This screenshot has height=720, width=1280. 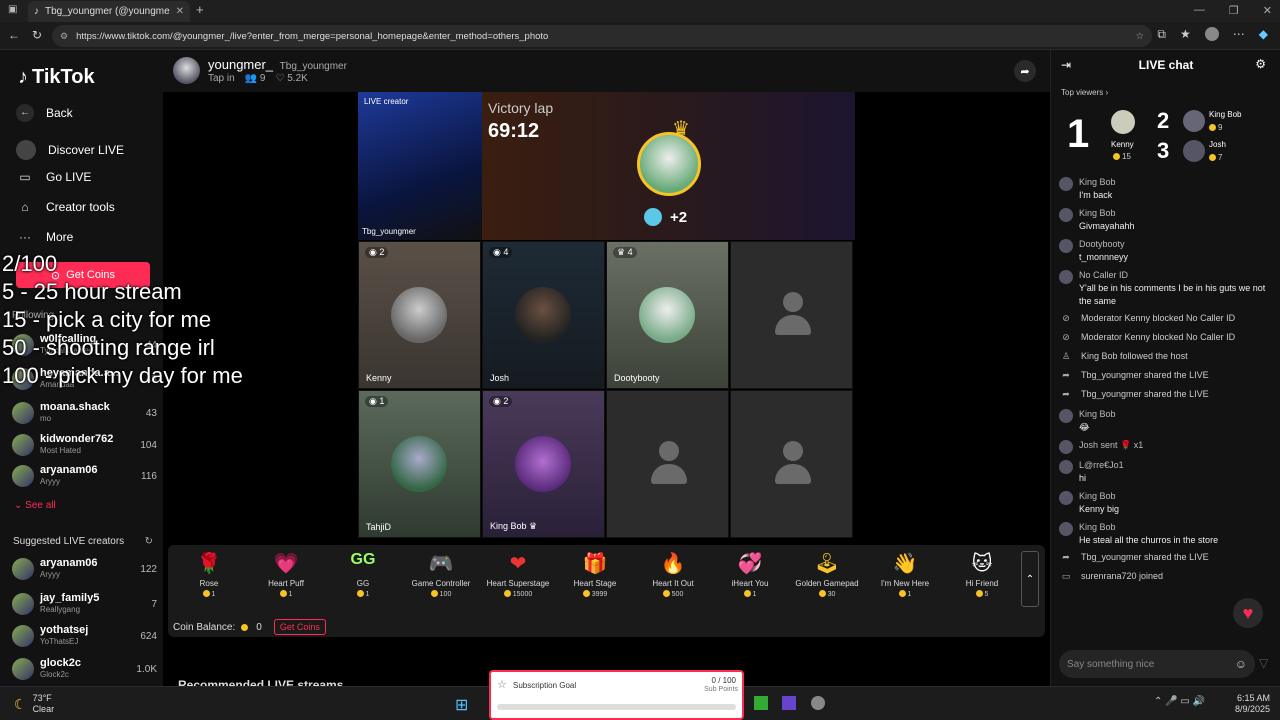 I want to click on guest-cell: ◉ 1 TahjiD, so click(x=419, y=464).